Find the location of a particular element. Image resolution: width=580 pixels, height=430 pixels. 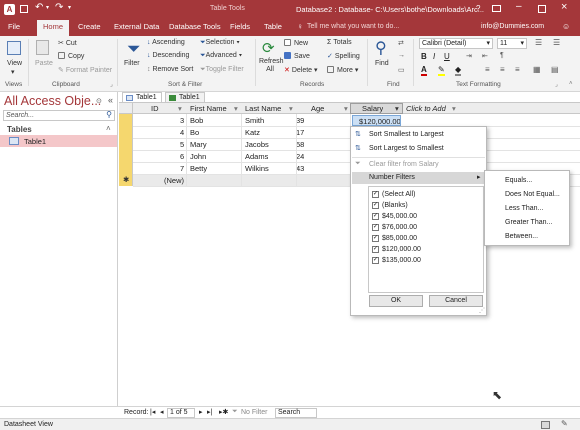

close-button: × is located at coordinates (564, 7).